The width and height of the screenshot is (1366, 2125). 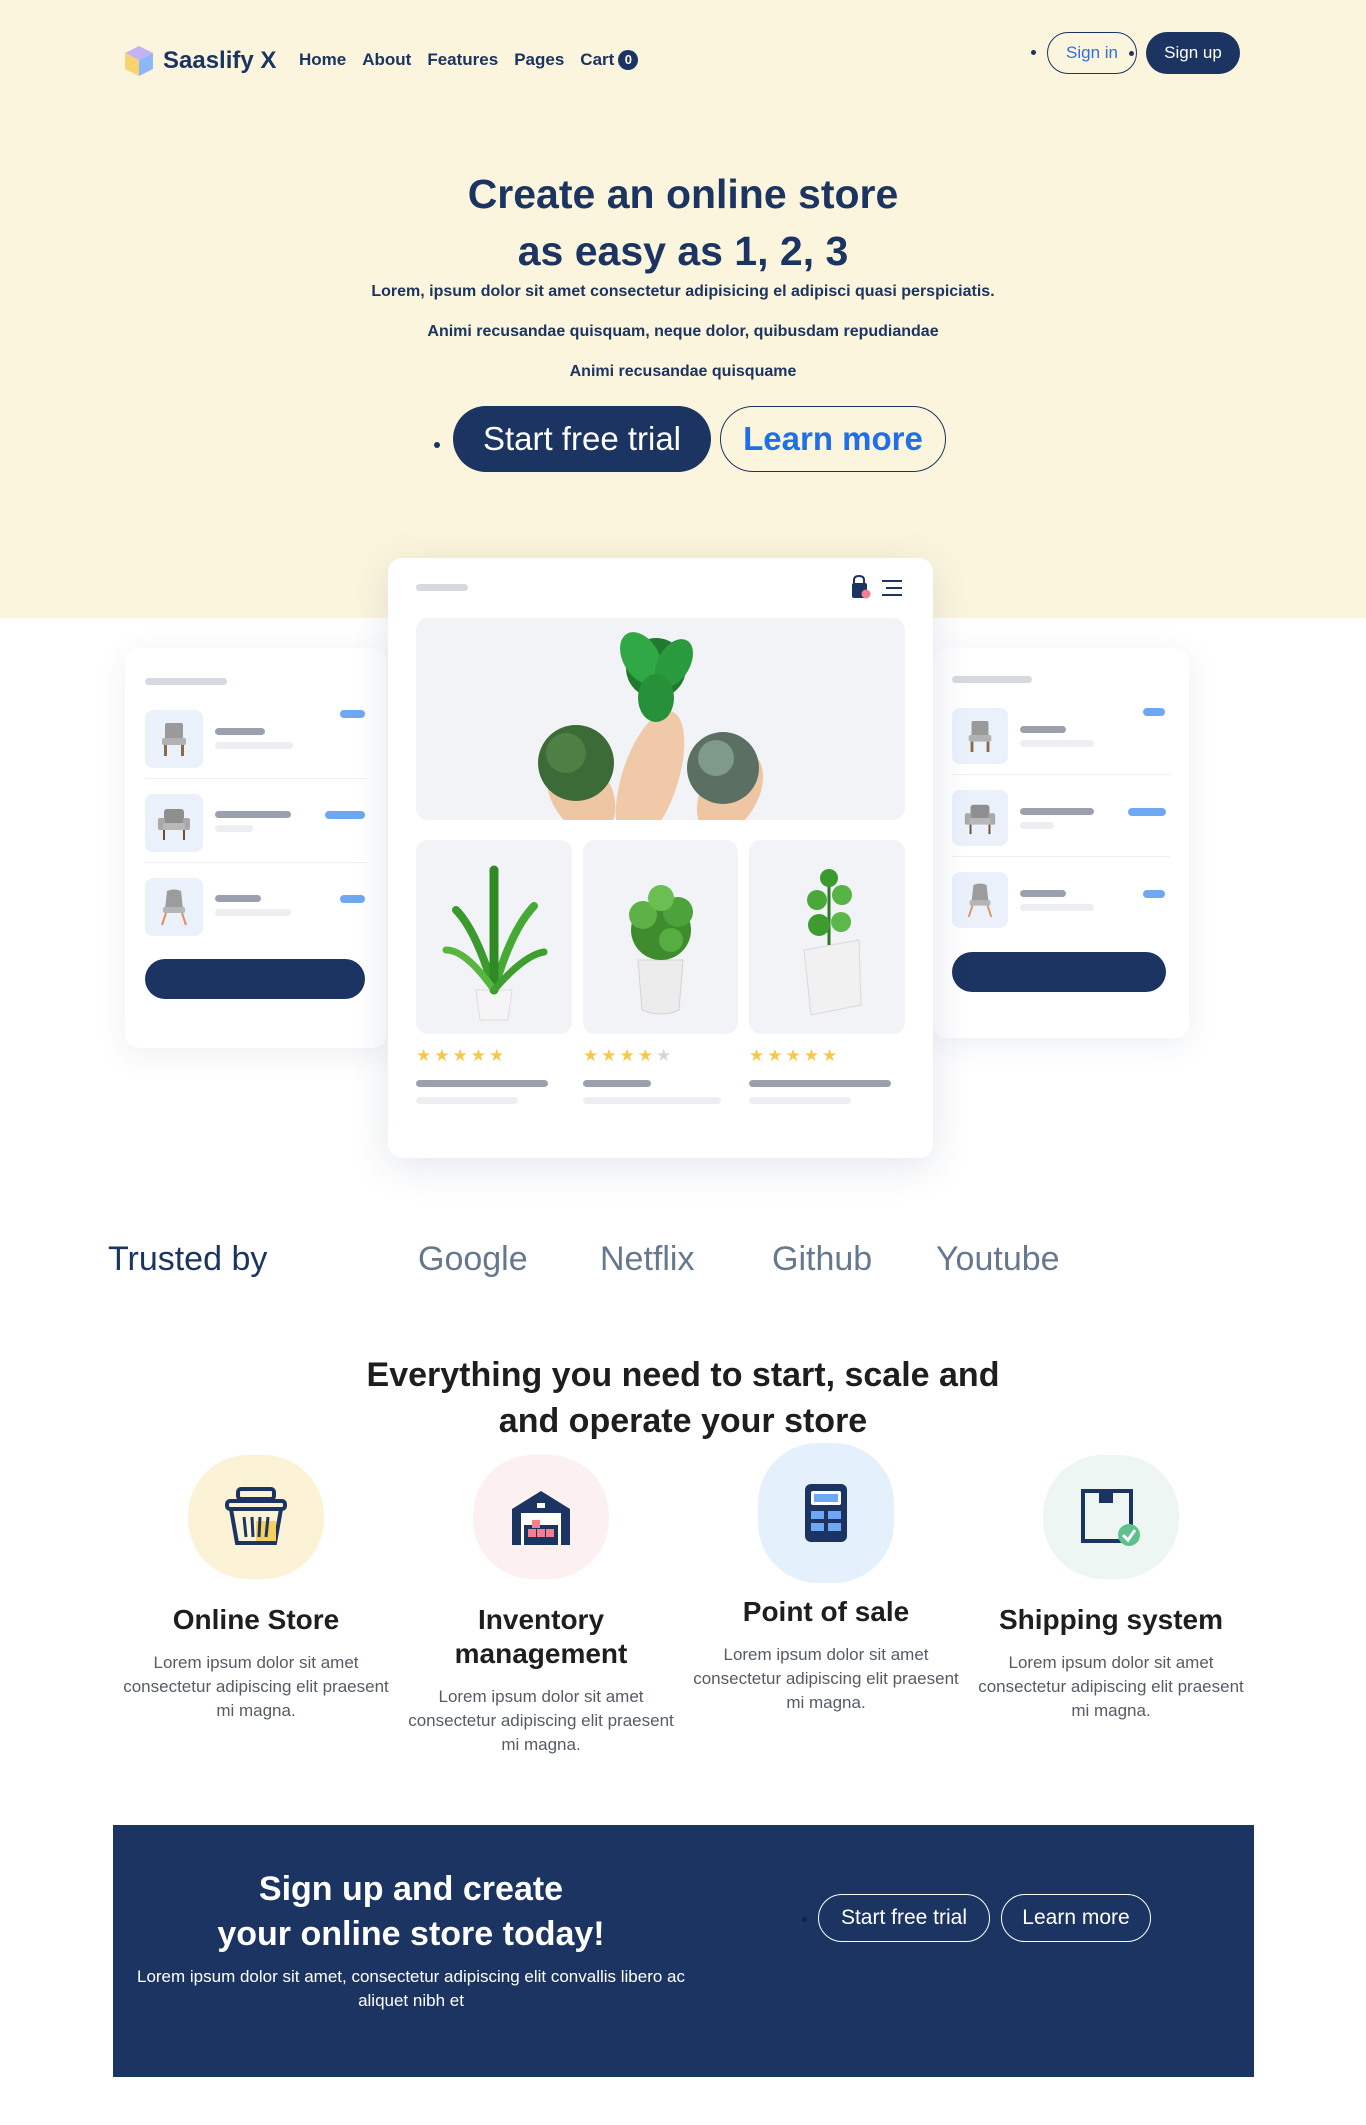 I want to click on menu-icon, so click(x=892, y=590).